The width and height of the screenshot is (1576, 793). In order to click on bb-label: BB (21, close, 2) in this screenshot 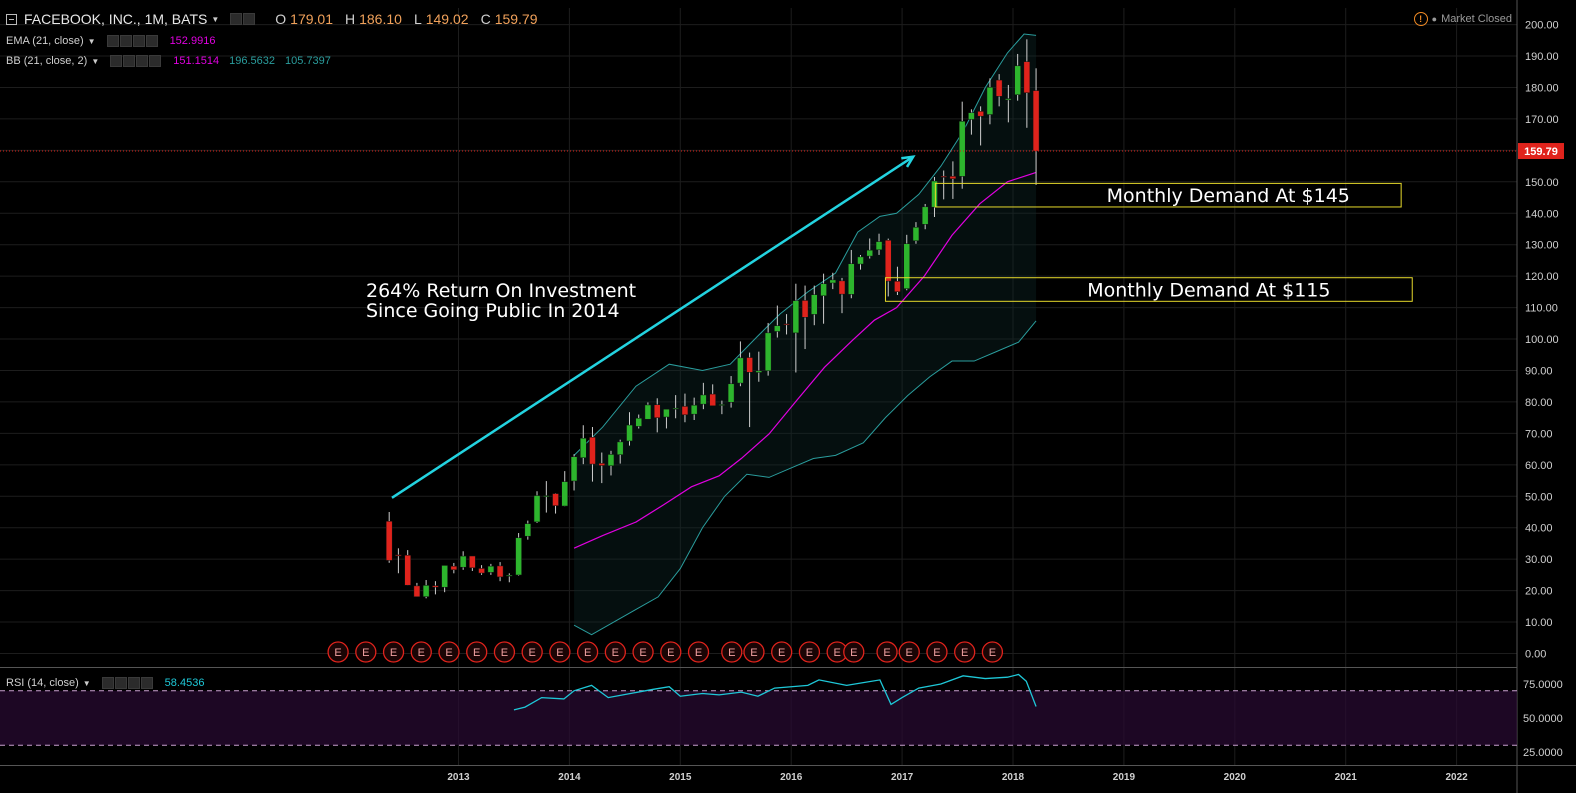, I will do `click(46, 61)`.